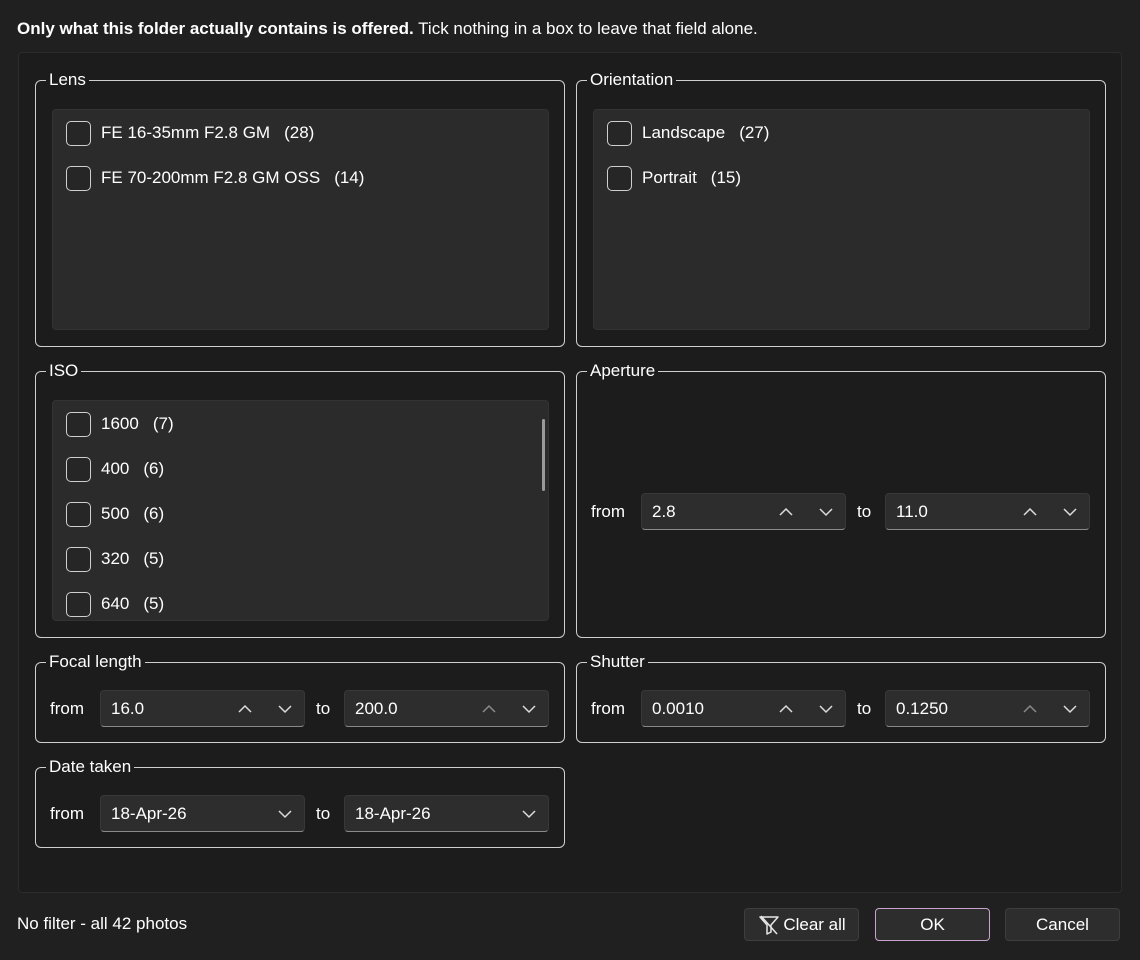 This screenshot has width=1140, height=960. Describe the element at coordinates (78, 424) in the screenshot. I see `iso-item-0-checkbox` at that location.